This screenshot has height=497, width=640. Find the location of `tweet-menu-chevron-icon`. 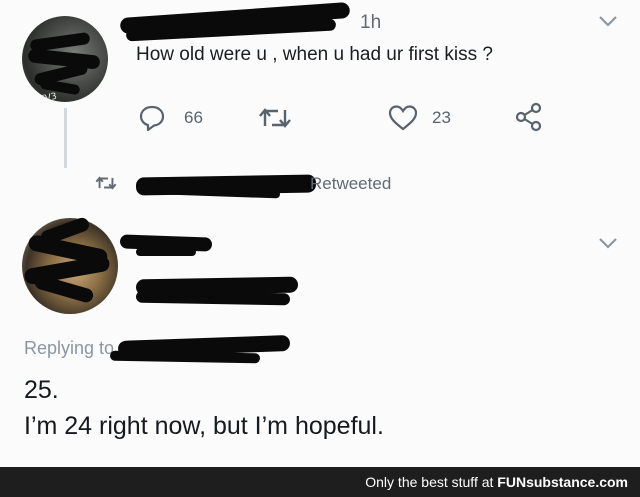

tweet-menu-chevron-icon is located at coordinates (608, 23).